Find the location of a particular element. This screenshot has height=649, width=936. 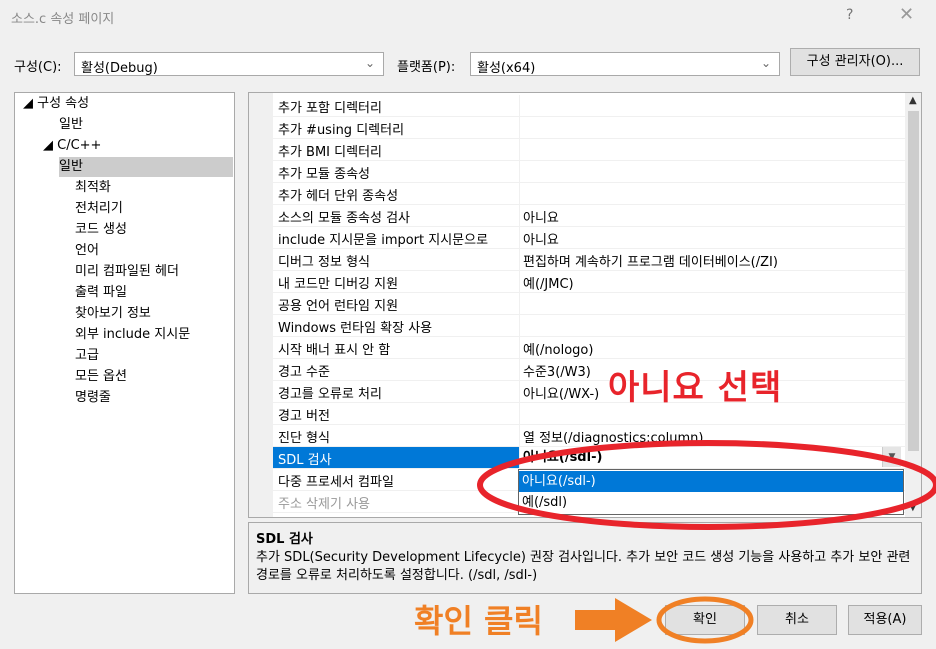

title-bar: 소스.c 속성 페이지 ? ✕ is located at coordinates (468, 17).